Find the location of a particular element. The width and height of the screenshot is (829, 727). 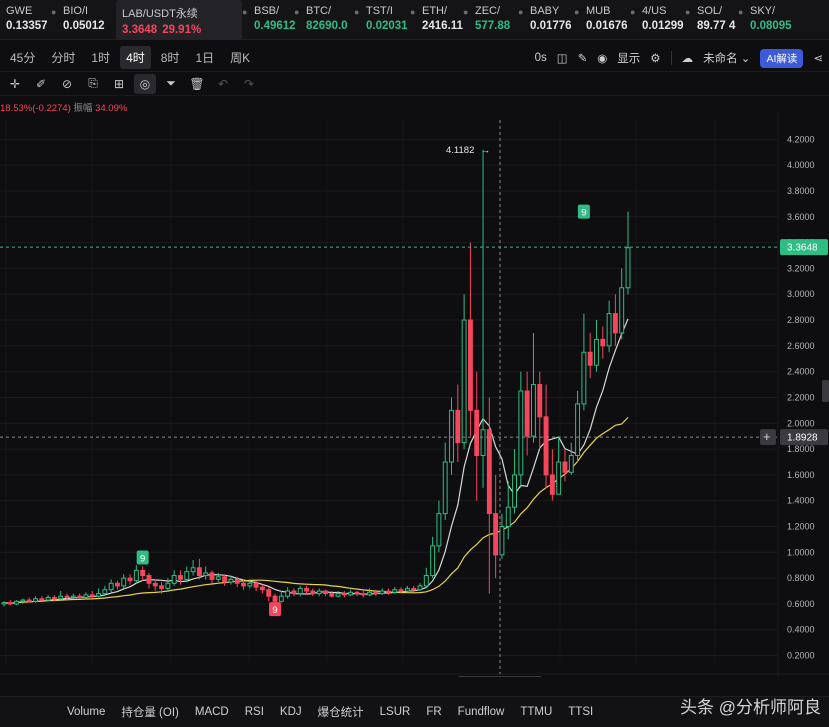

ticker-5: ● TST/I 0.02031 is located at coordinates (385, 20).